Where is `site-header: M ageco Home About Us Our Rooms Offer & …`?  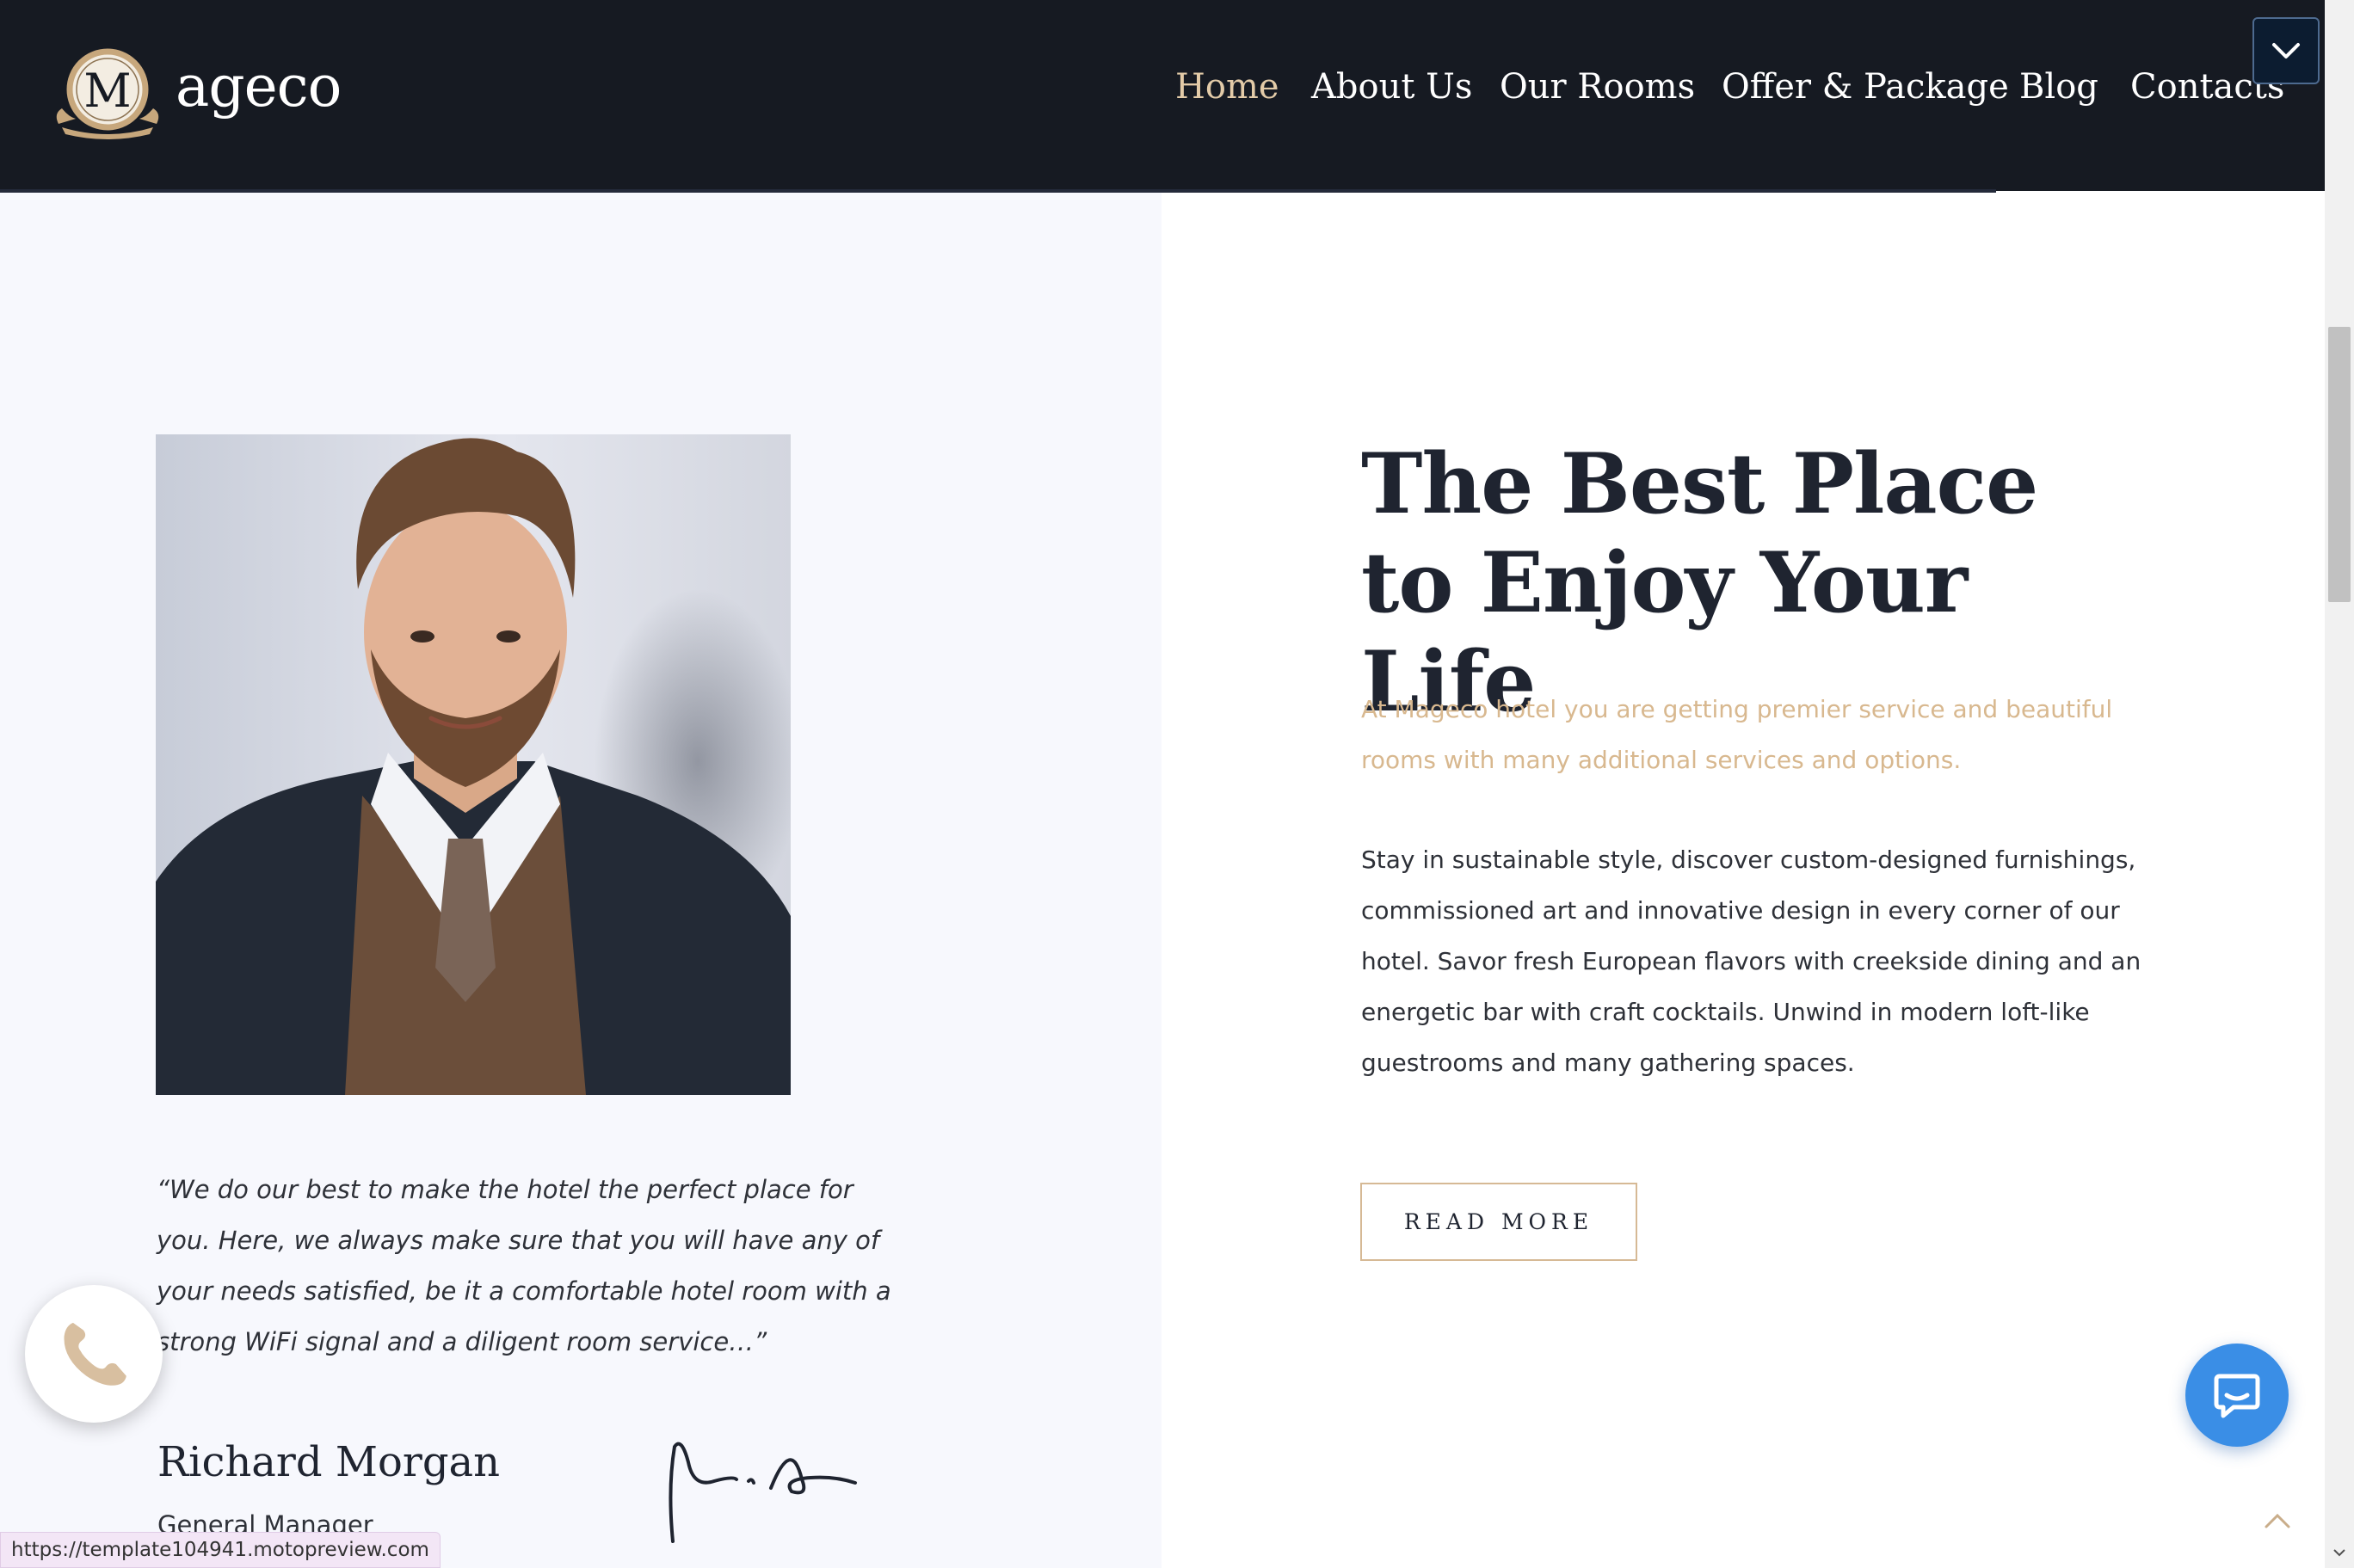
site-header: M ageco Home About Us Our Rooms Offer & … is located at coordinates (1163, 96).